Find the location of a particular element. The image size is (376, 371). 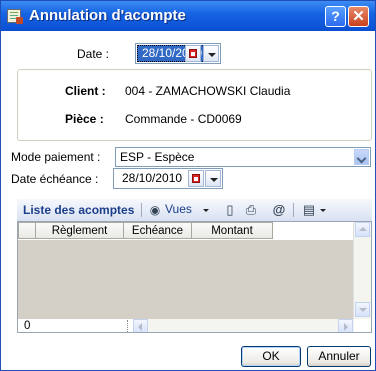

client-value: 004 - ZAMACHOWSKI Claudia is located at coordinates (208, 91).